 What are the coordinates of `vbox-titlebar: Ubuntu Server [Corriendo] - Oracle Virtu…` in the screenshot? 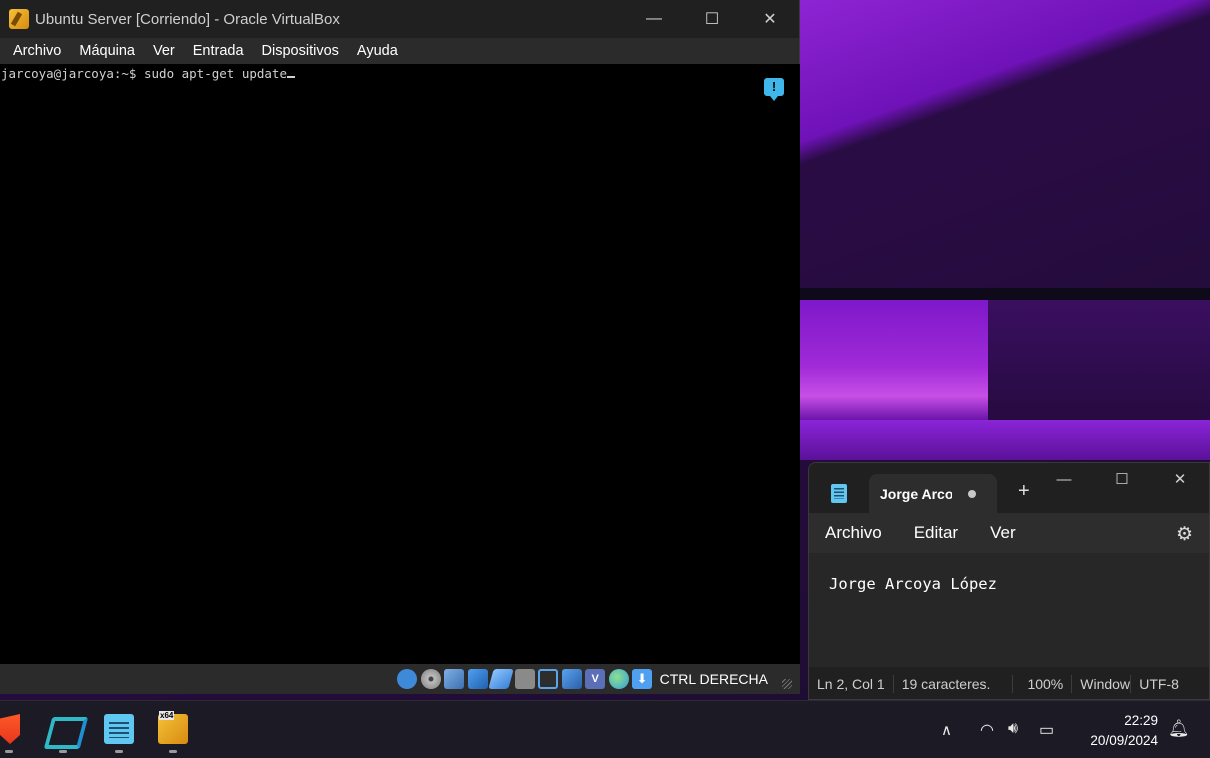 It's located at (399, 19).